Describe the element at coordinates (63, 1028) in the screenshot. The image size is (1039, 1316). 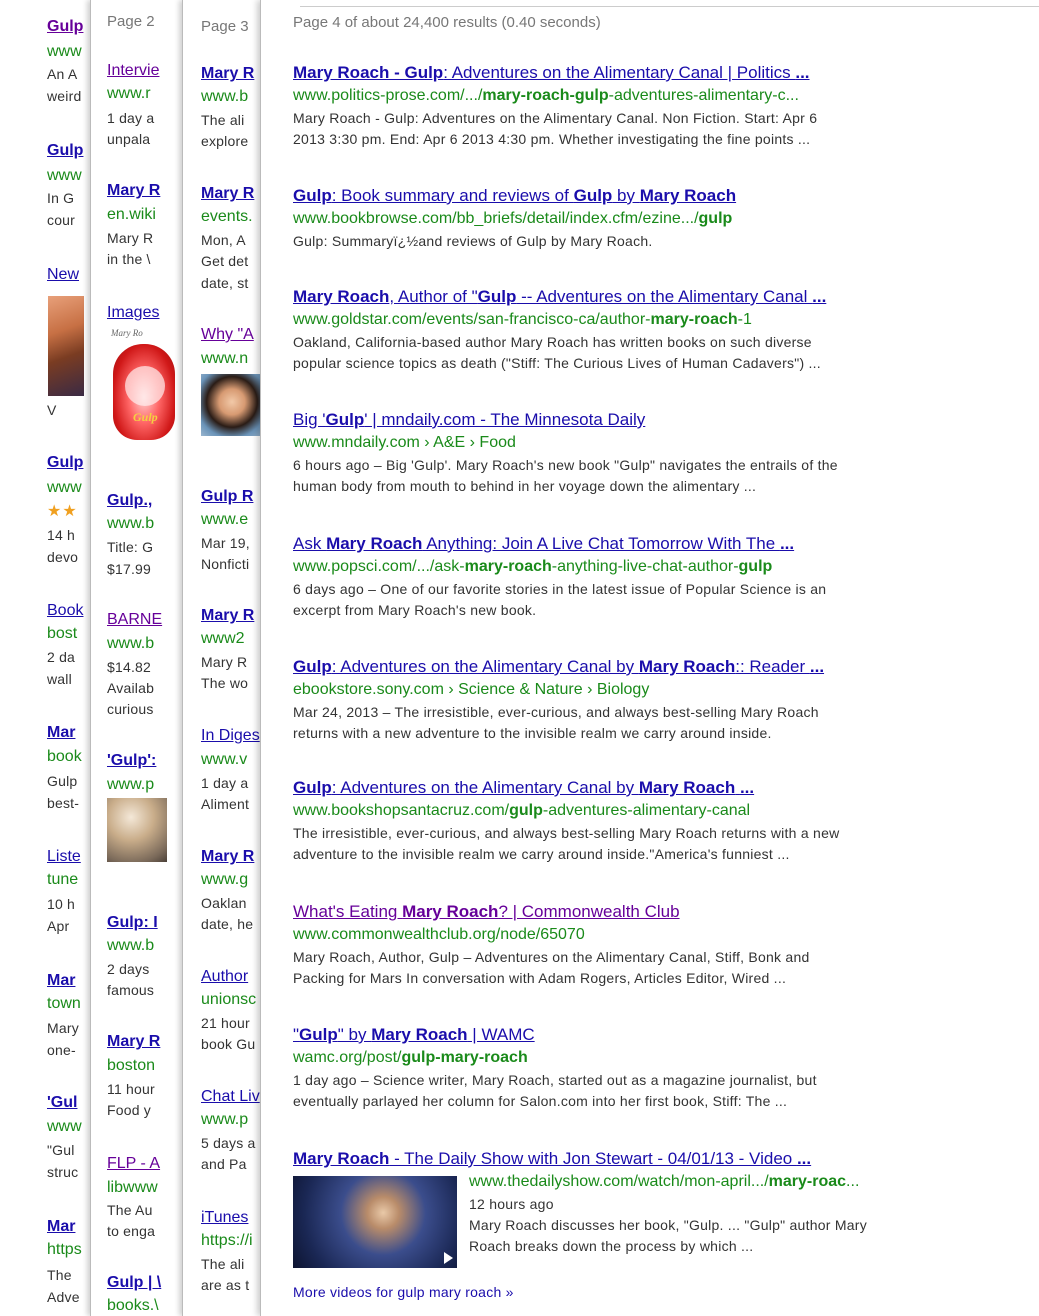
I see `result-snippet: Mary` at that location.